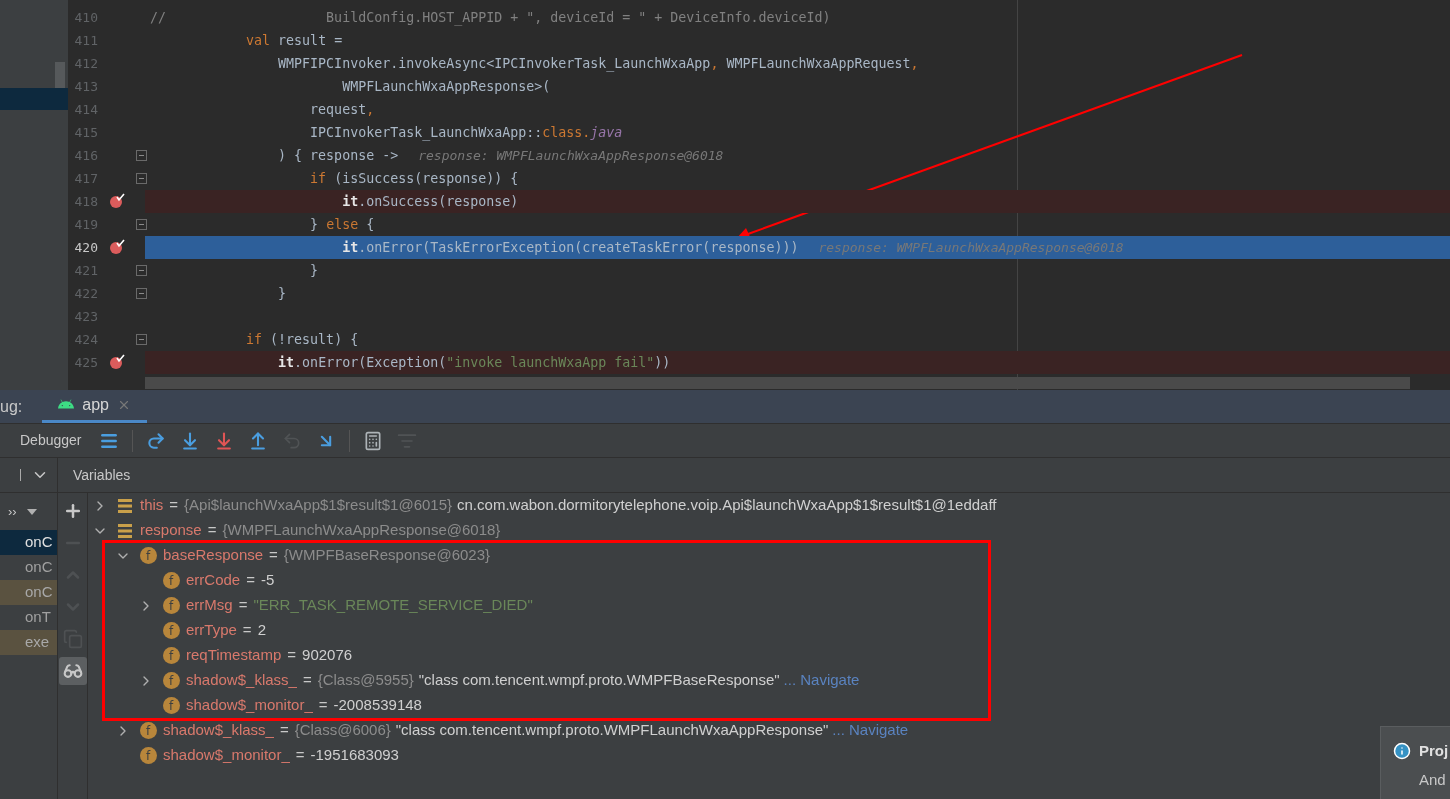 This screenshot has width=1450, height=799. I want to click on horizontal-scrollbar, so click(777, 383).